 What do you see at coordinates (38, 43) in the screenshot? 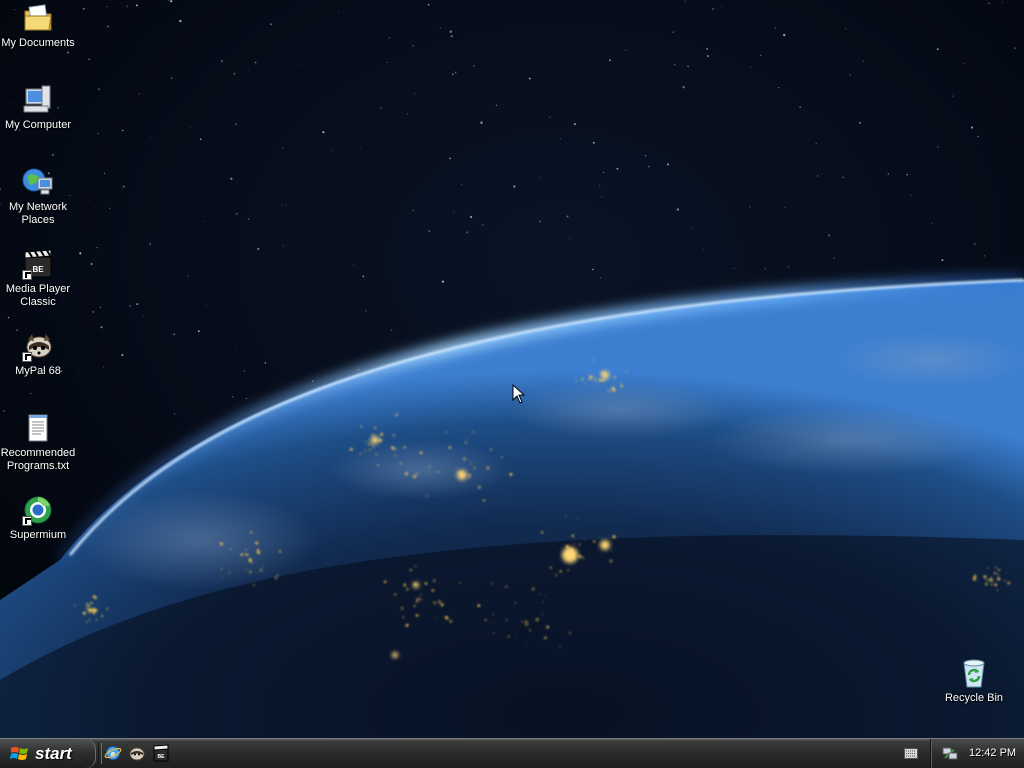
I see `desktop-icon-label: My Documents` at bounding box center [38, 43].